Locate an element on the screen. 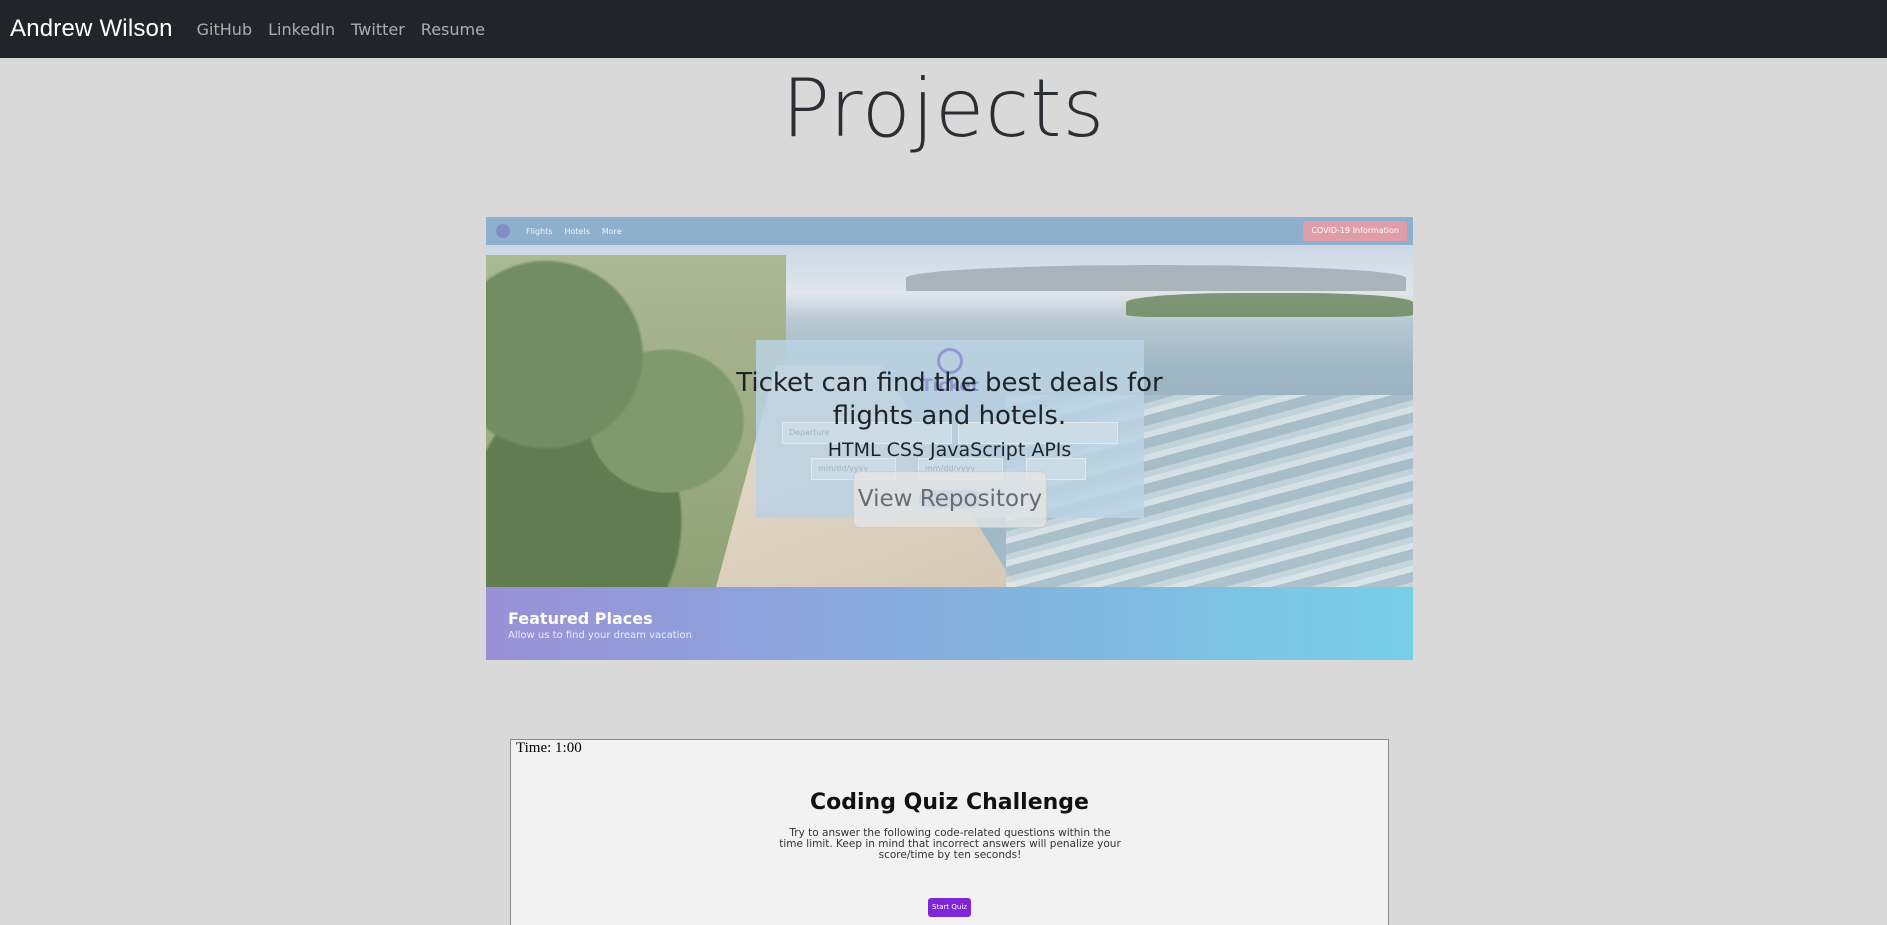  screenshot-logo-icon is located at coordinates (503, 231).